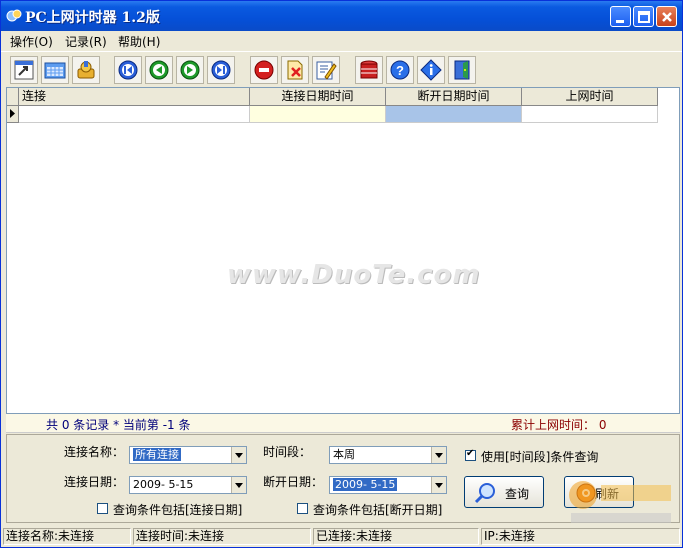 Image resolution: width=683 pixels, height=548 pixels. I want to click on maximize-button, so click(643, 16).